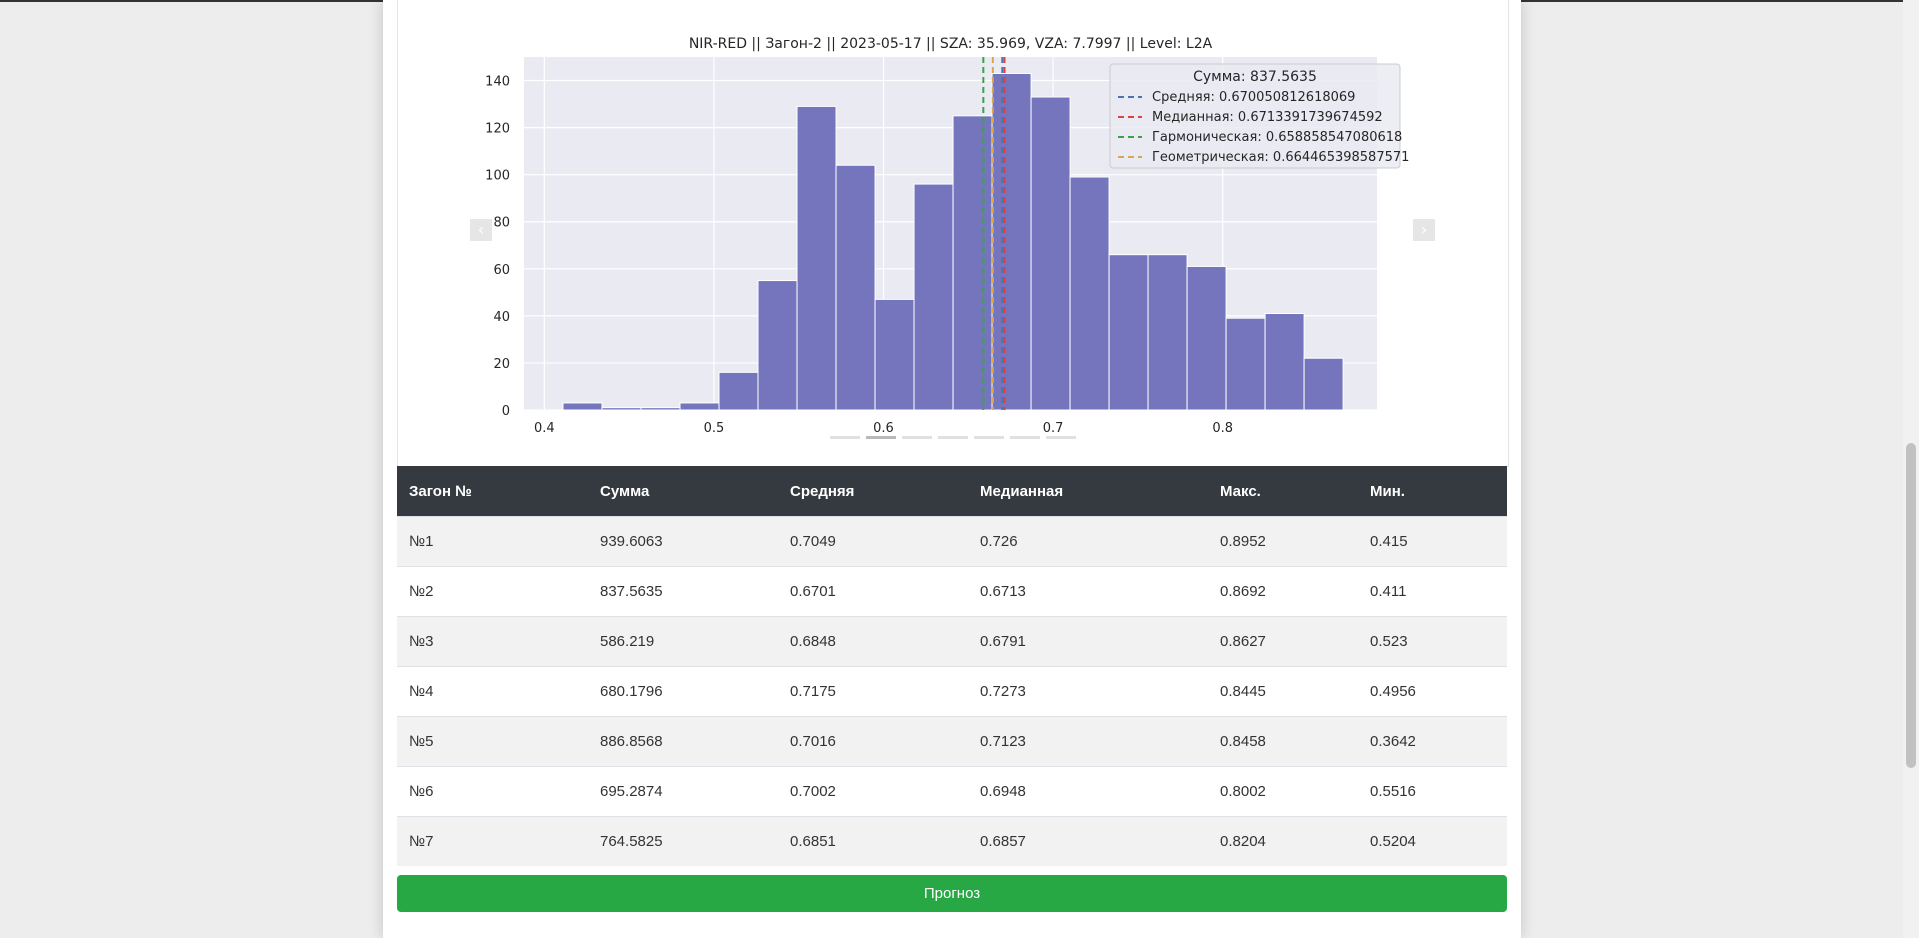  Describe the element at coordinates (683, 591) in the screenshot. I see `cell-sum: 837.5635` at that location.